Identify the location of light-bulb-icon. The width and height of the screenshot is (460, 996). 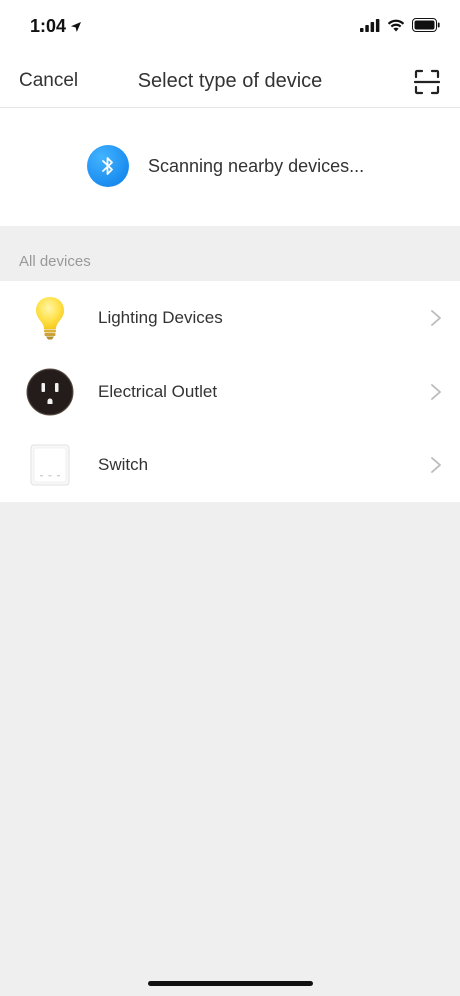
(50, 318).